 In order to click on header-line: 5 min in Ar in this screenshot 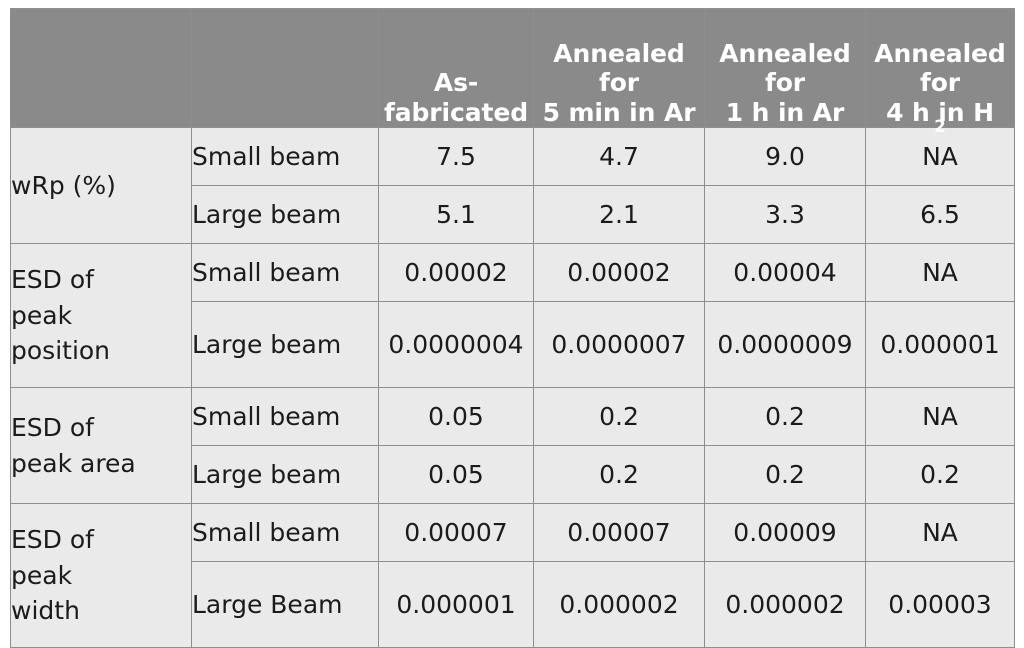, I will do `click(619, 112)`.